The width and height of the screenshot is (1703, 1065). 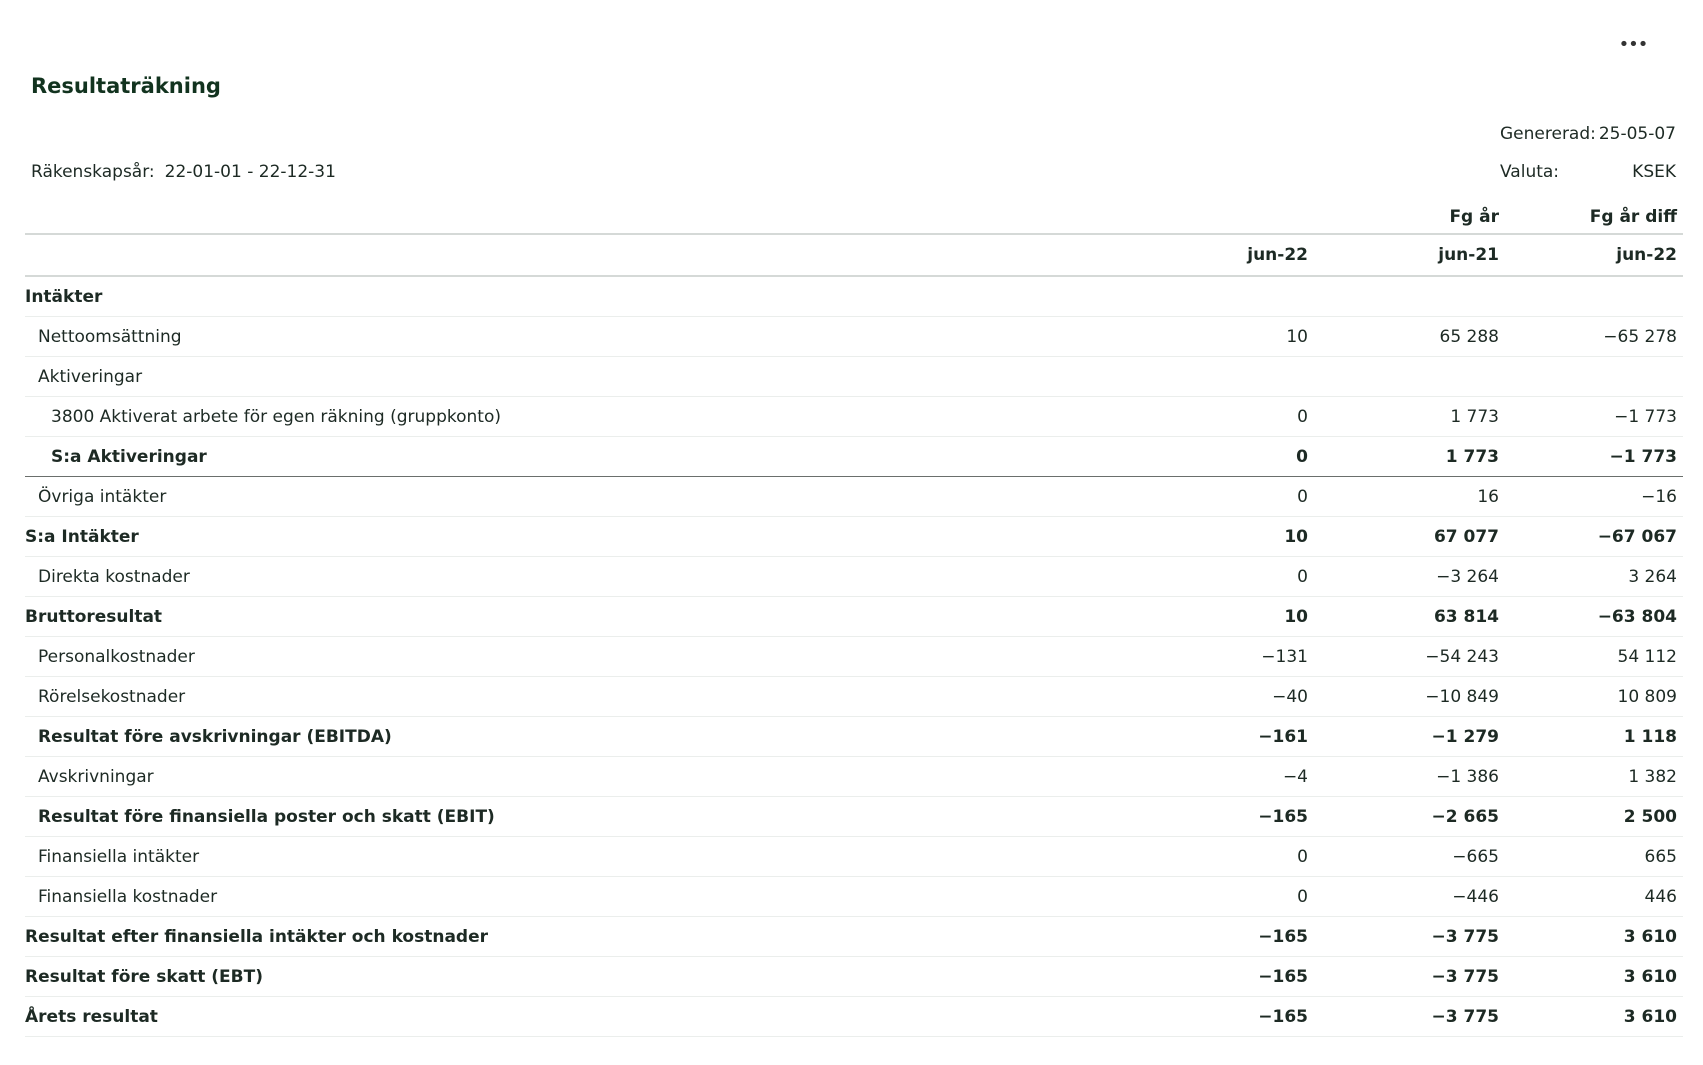 What do you see at coordinates (854, 1017) in the screenshot?
I see `table-row: Årets resultat −165 −3 775 3 610` at bounding box center [854, 1017].